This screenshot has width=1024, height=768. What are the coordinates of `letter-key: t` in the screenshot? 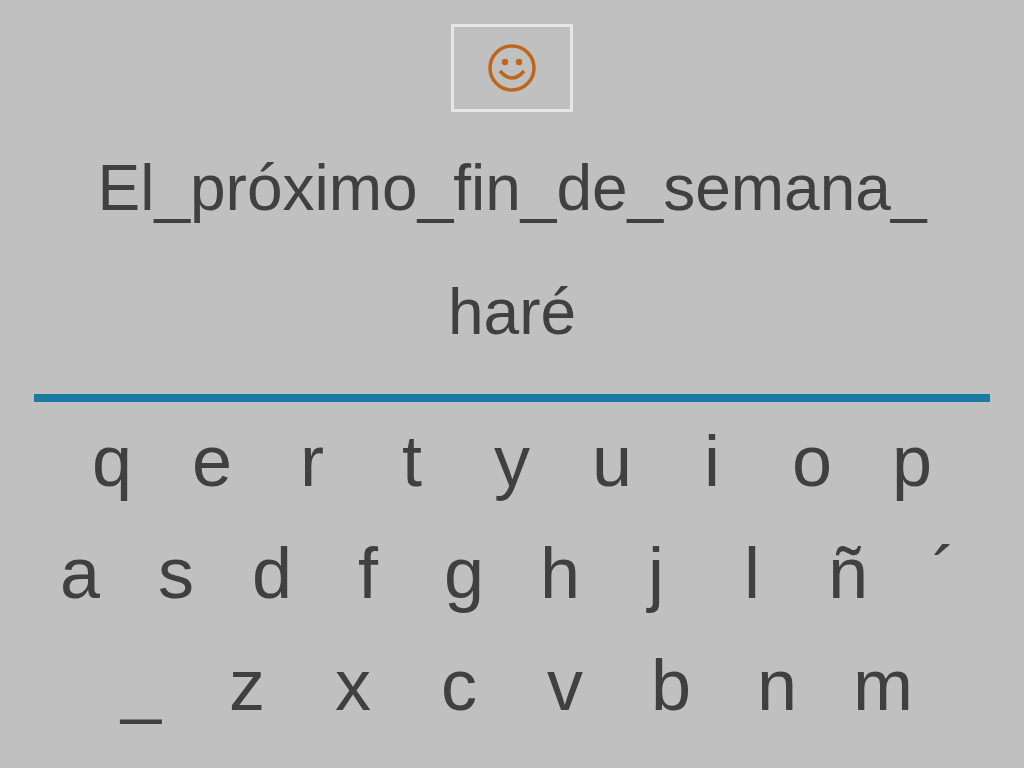 It's located at (412, 461).